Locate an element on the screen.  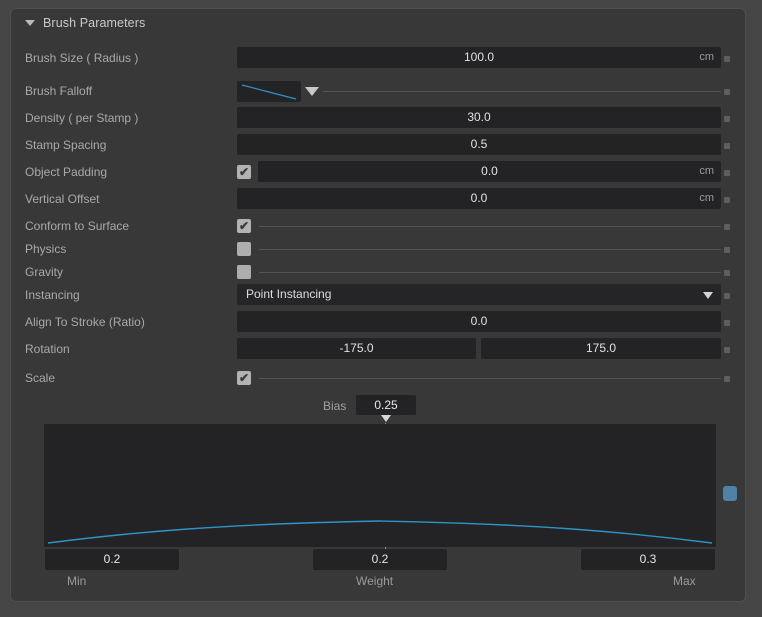
max-value: 0.3 is located at coordinates (648, 559).